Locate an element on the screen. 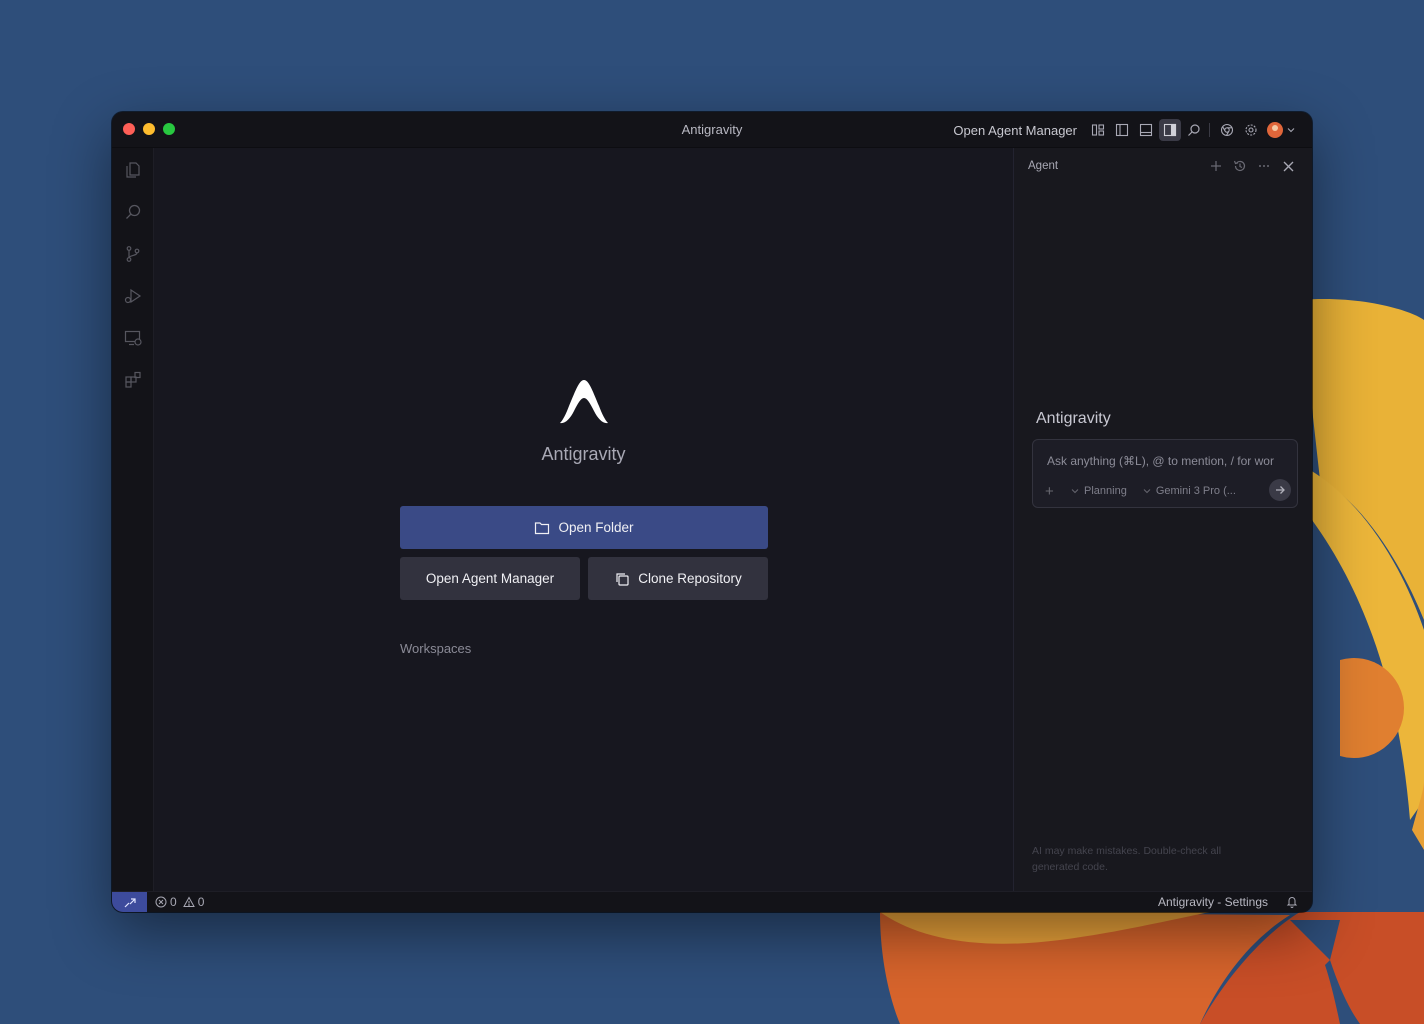 Image resolution: width=1424 pixels, height=1024 pixels. open-agent-manager-link: Open Agent Manager is located at coordinates (1015, 130).